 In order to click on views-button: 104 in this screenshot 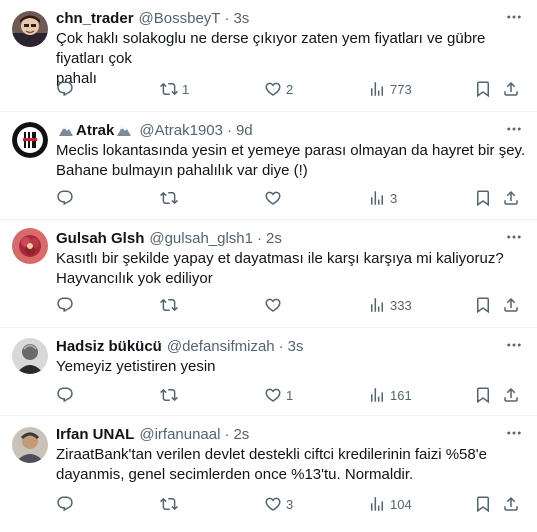, I will do `click(390, 504)`.